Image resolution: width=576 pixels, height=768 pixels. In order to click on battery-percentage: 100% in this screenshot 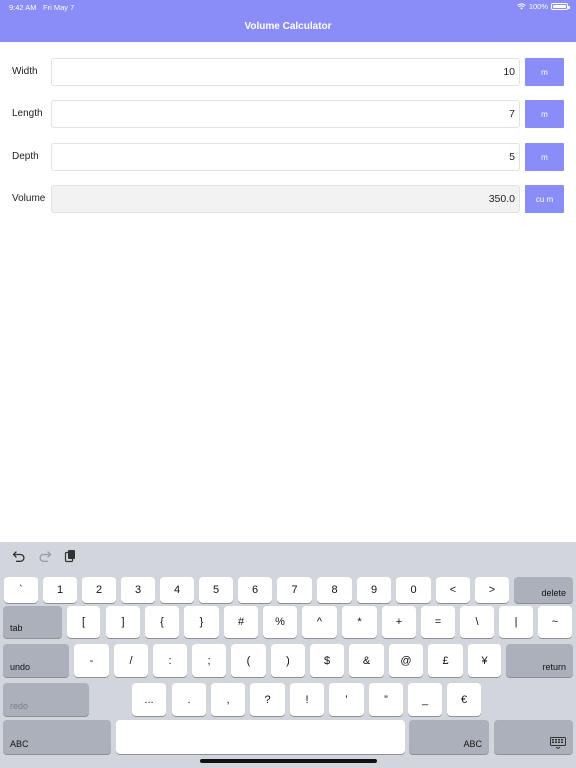, I will do `click(538, 6)`.